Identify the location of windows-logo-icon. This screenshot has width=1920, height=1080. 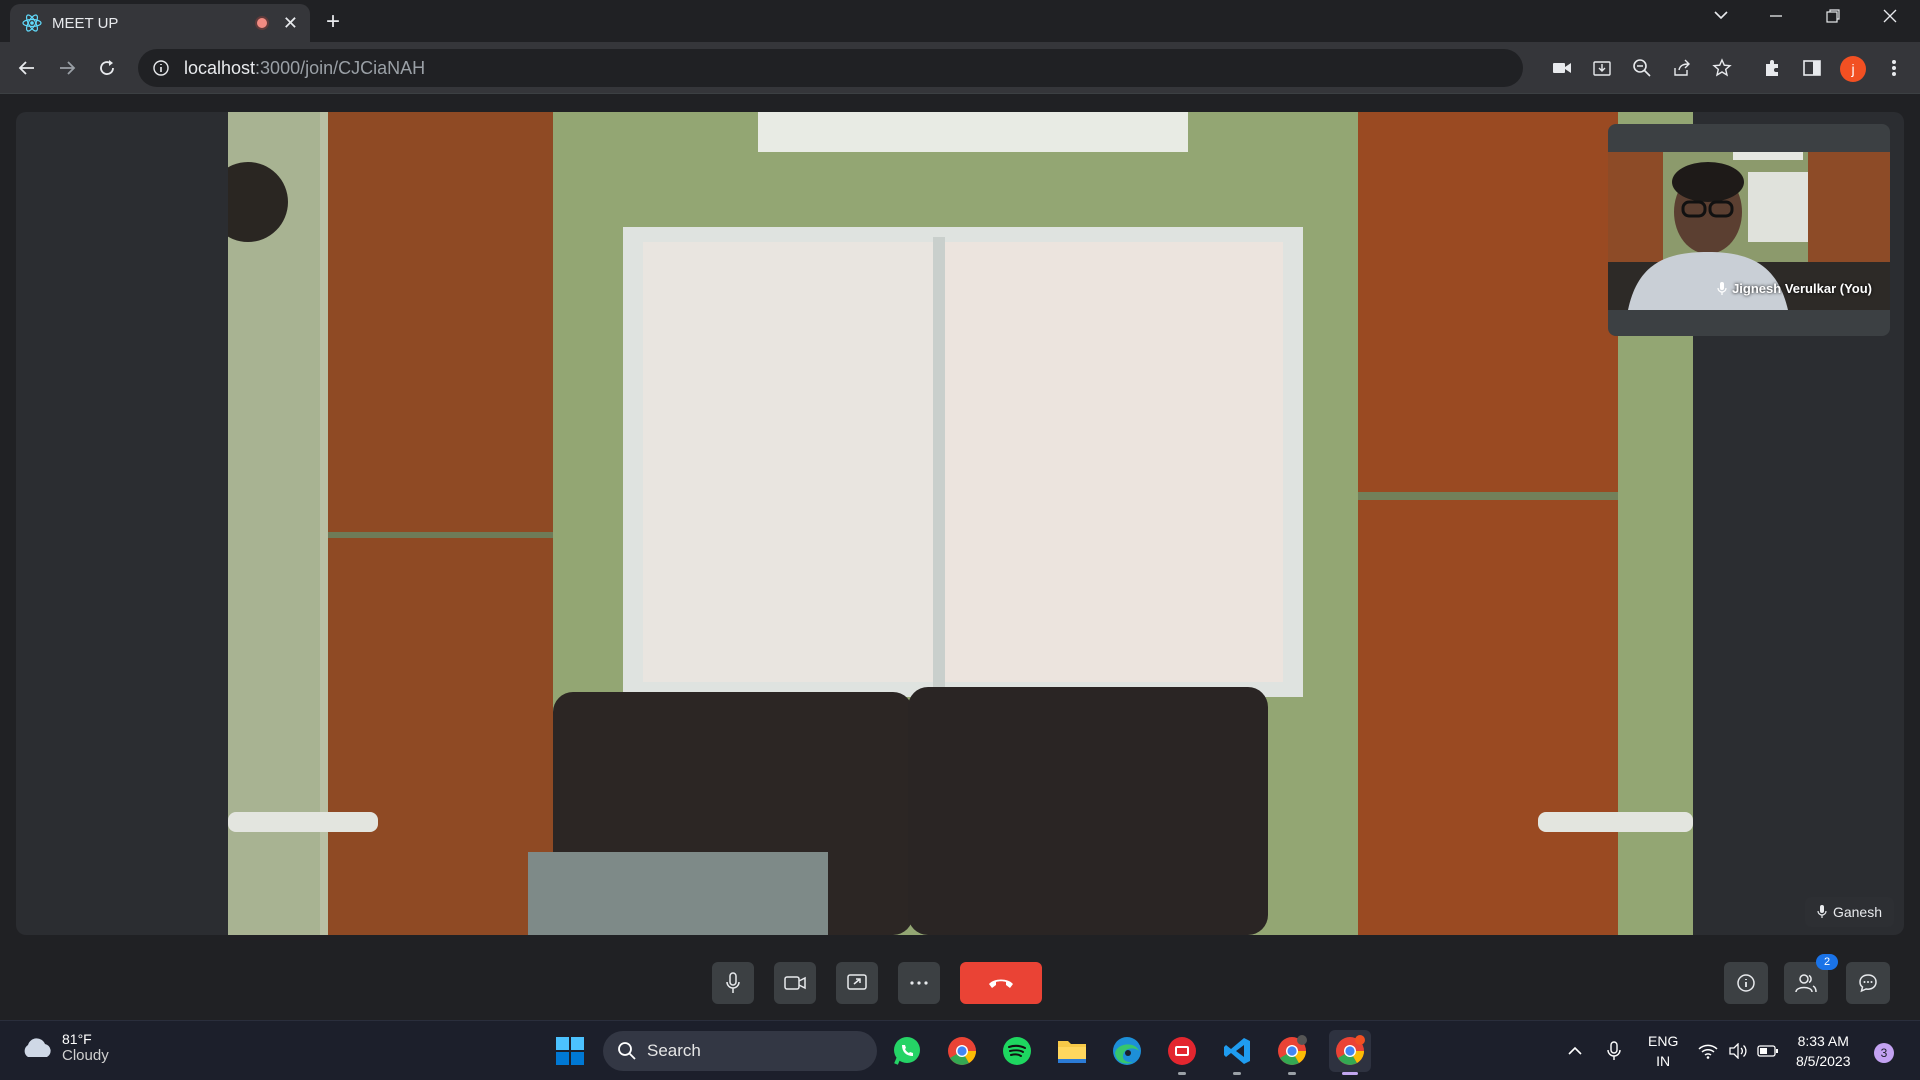
(570, 1051).